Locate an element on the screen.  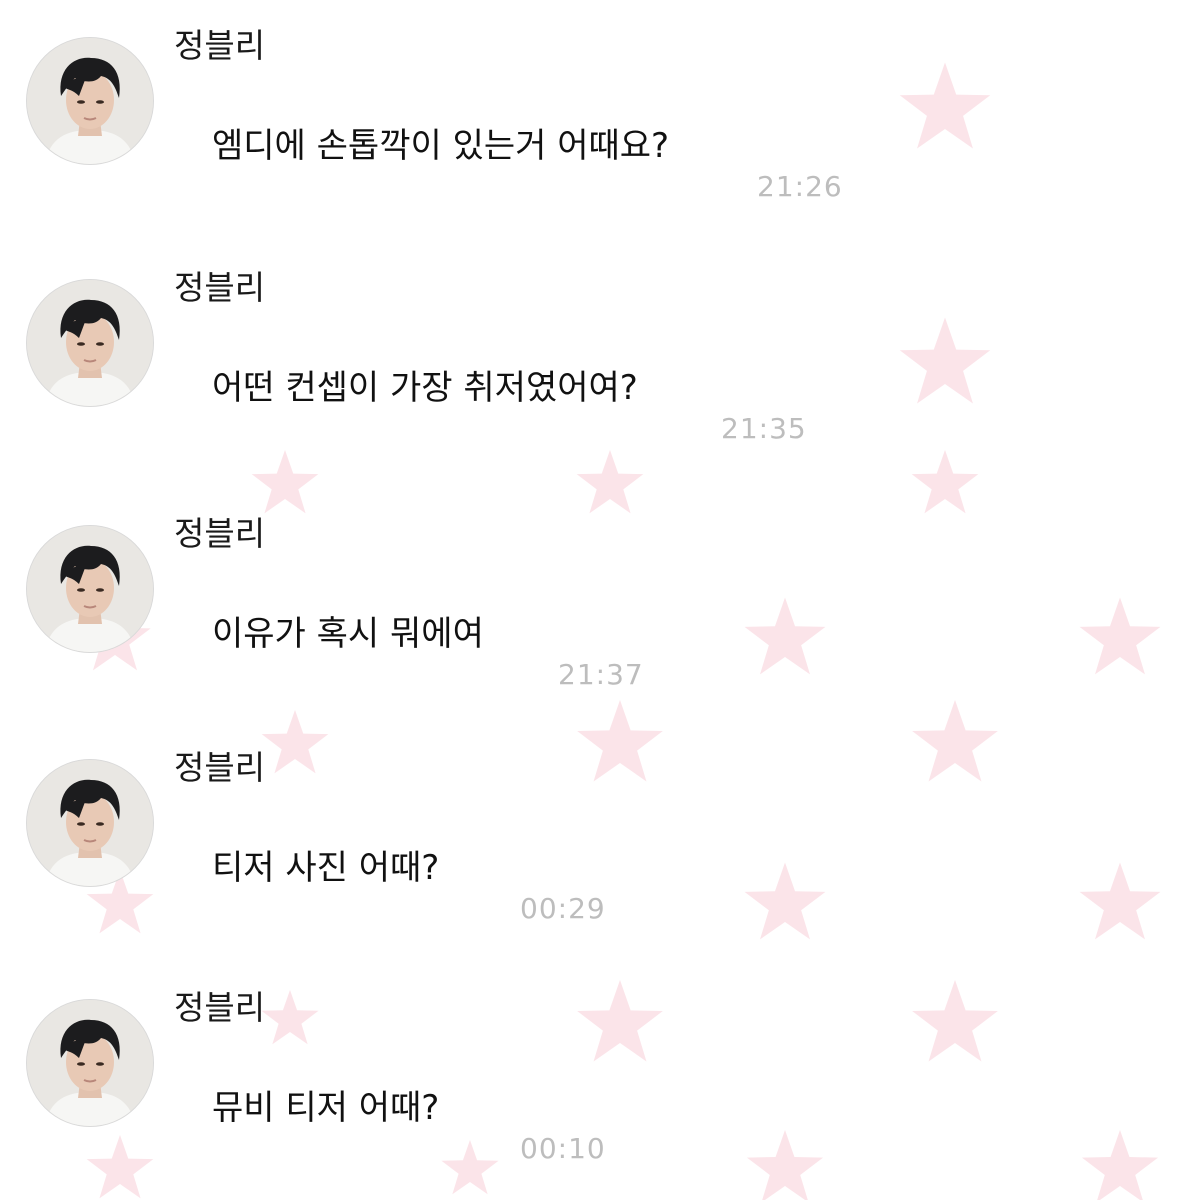
message-text: 엠디에 손톱깍이 있는거 어때요? is located at coordinates (441, 146).